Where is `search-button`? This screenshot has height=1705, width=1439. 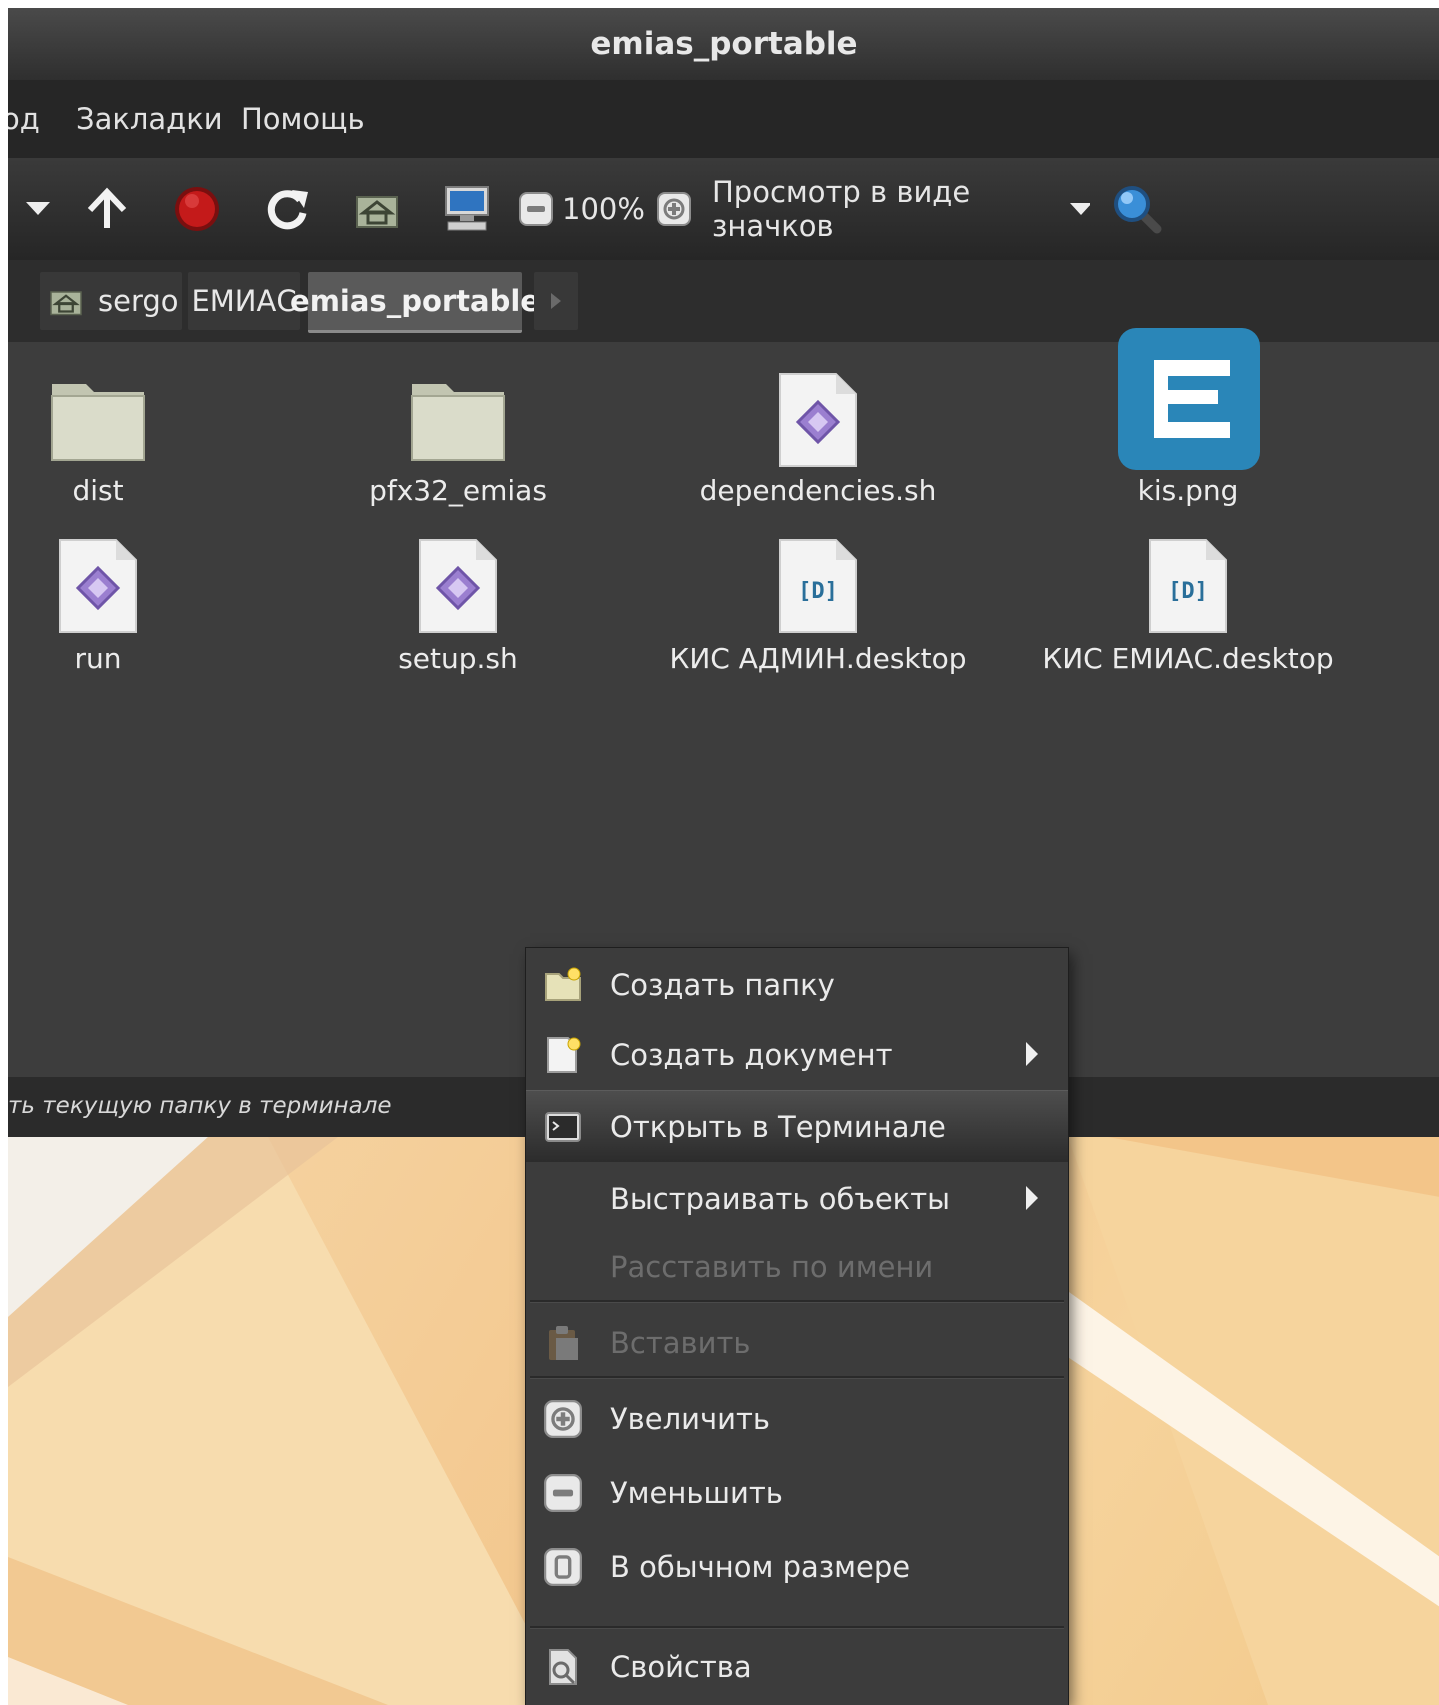
search-button is located at coordinates (1137, 209).